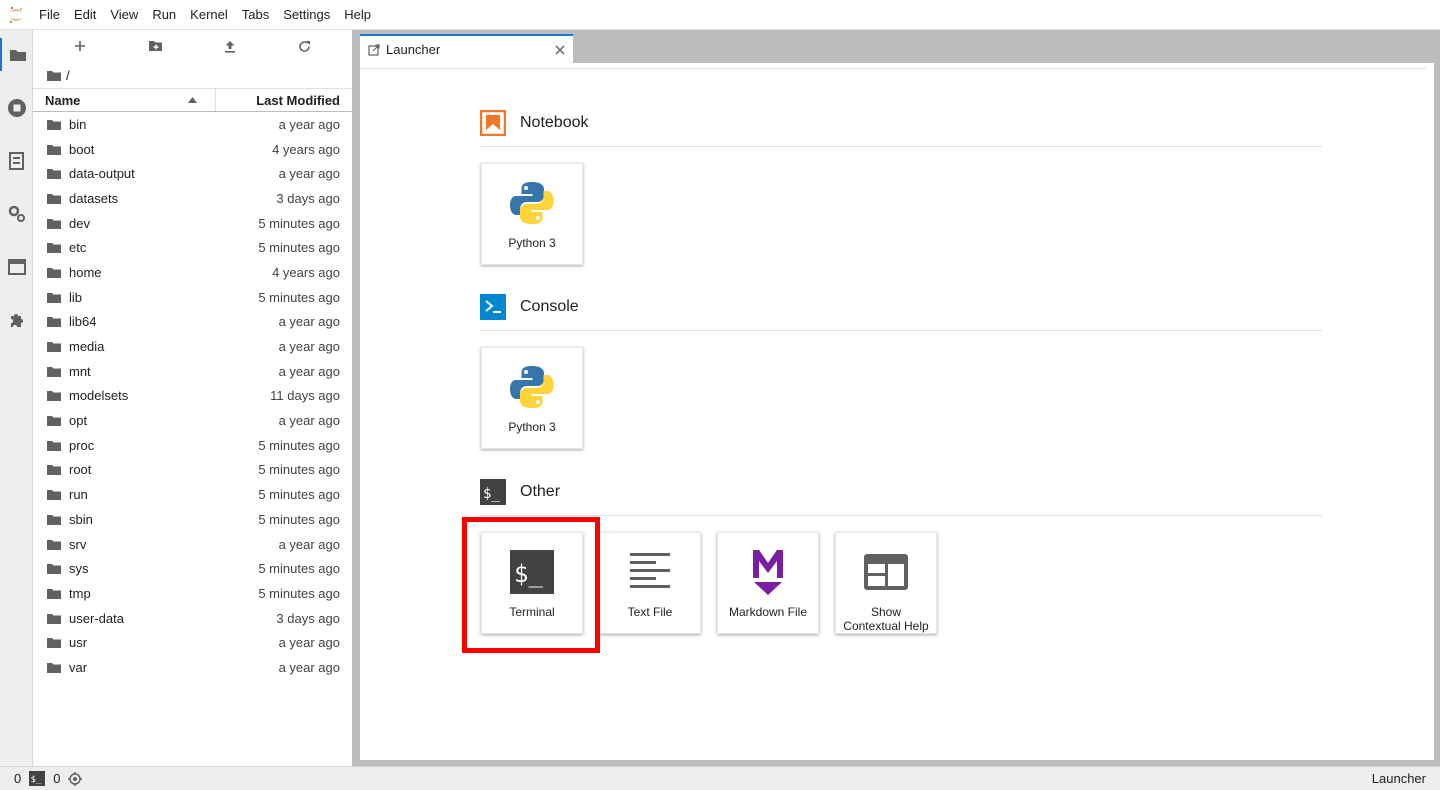 The width and height of the screenshot is (1440, 790). I want to click on markdown-file-card: Markdown File, so click(768, 583).